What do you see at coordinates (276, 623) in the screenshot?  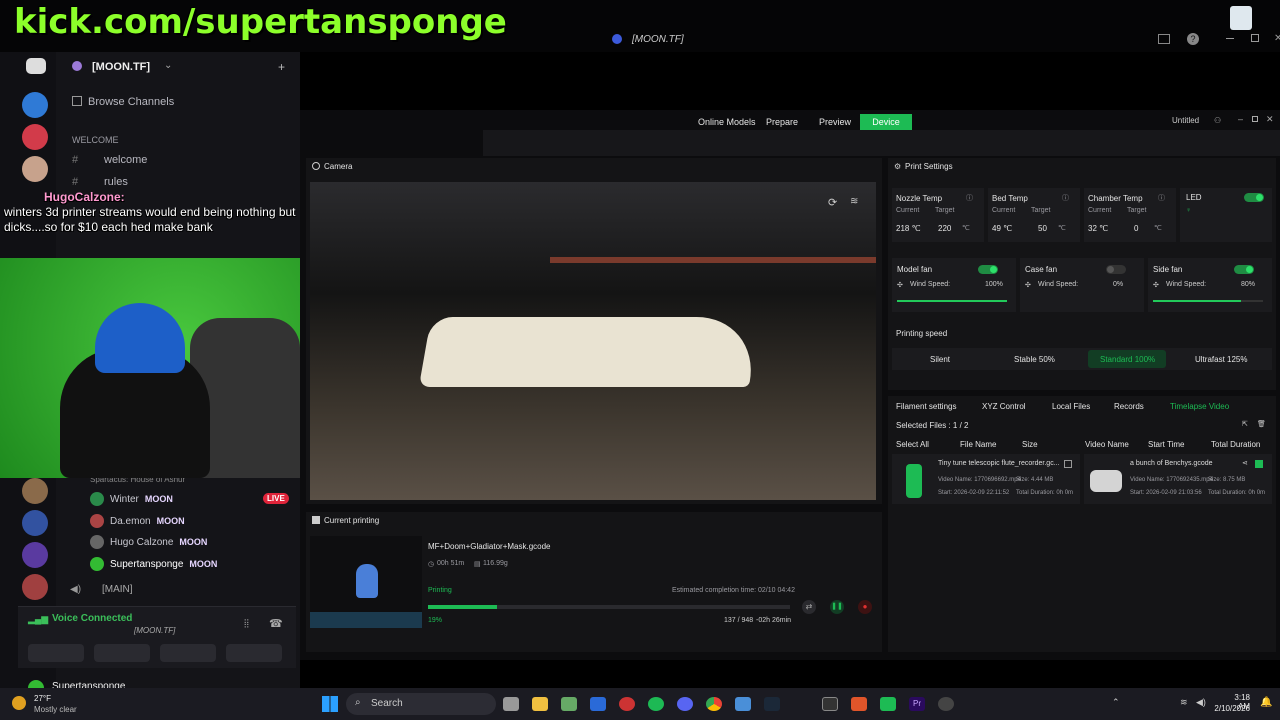 I see `disconnect-icon: ☎` at bounding box center [276, 623].